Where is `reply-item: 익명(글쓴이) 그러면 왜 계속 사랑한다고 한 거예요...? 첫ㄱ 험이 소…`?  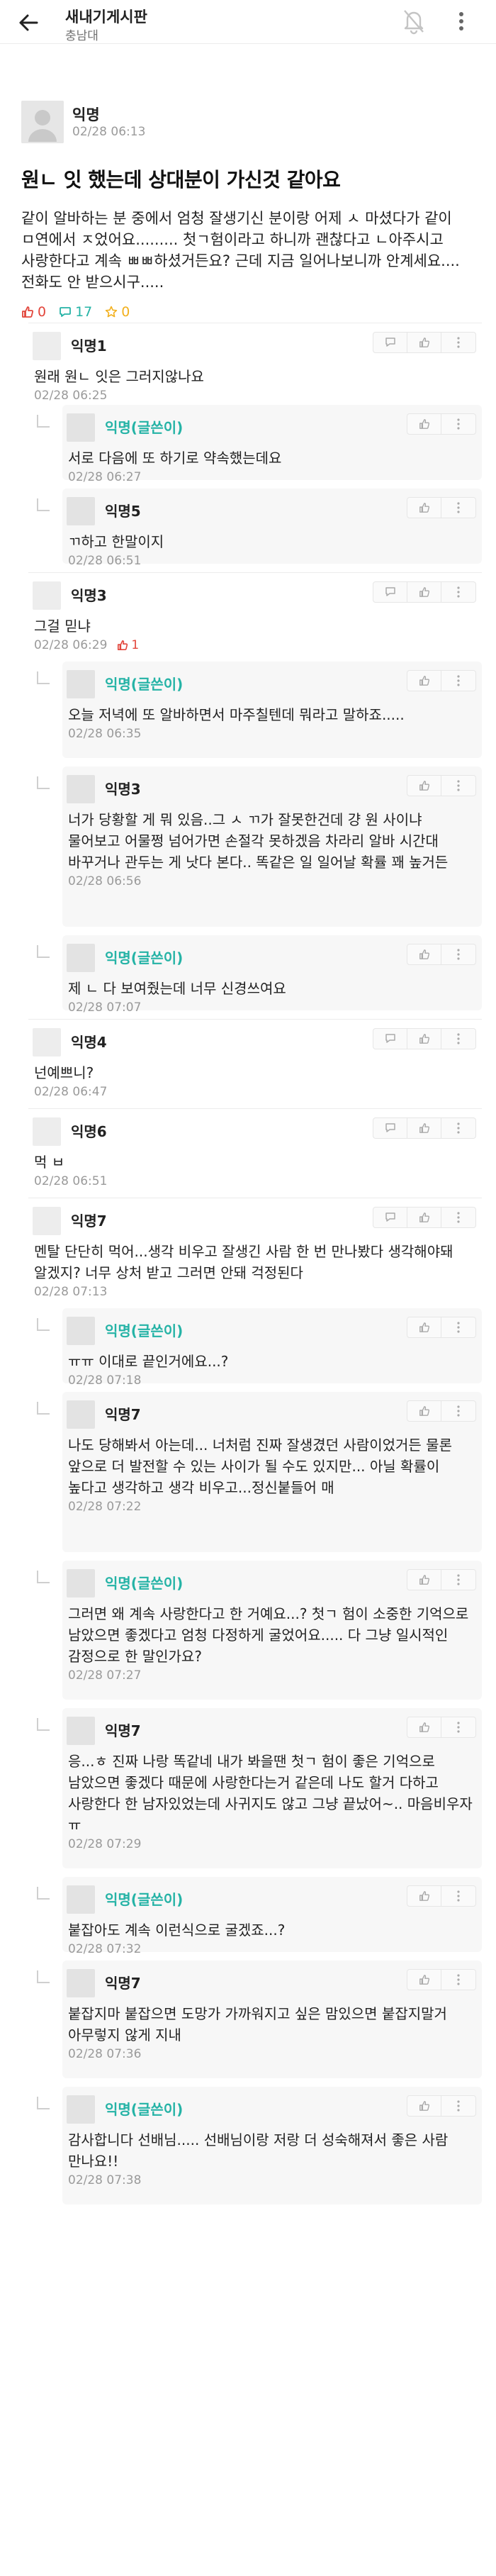
reply-item: 익명(글쓴이) 그러면 왜 계속 사랑한다고 한 거예요...? 첫ㄱ 험이 소… is located at coordinates (248, 1632).